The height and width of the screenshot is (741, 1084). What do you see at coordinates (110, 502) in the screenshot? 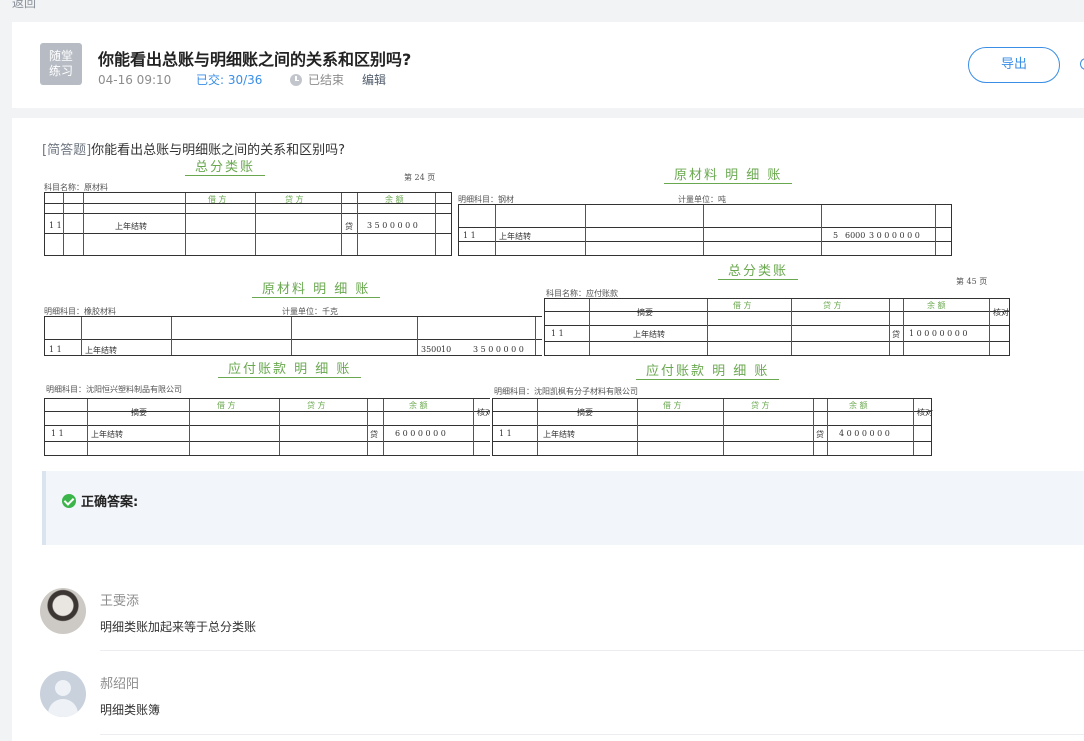
I see `correct-answer-text: 正确答案:` at bounding box center [110, 502].